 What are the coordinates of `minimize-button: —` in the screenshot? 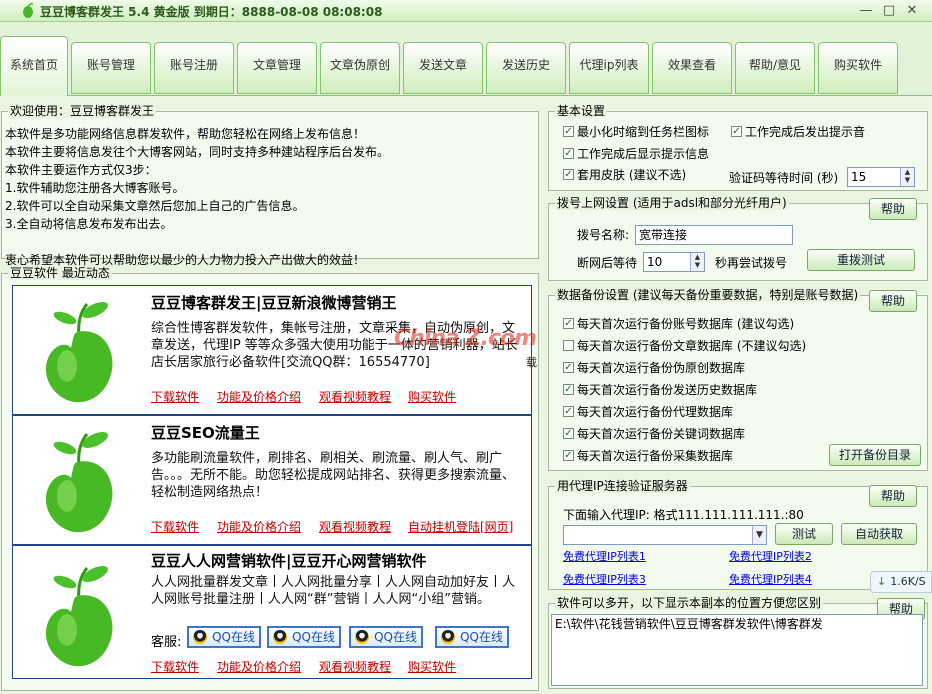 It's located at (866, 11).